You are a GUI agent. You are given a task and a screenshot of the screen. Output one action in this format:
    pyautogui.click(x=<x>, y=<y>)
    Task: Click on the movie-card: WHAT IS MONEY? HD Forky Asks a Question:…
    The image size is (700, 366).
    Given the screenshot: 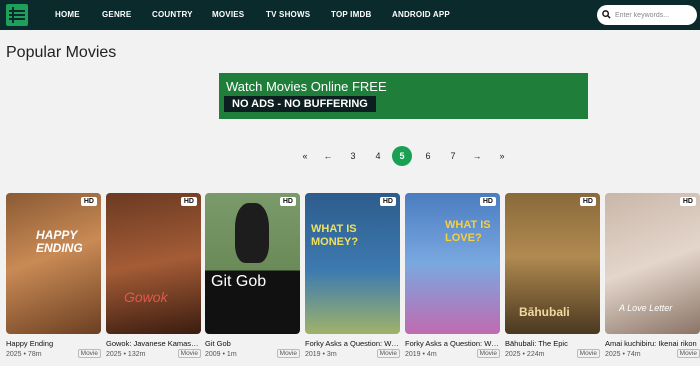 What is the action you would take?
    pyautogui.click(x=352, y=278)
    